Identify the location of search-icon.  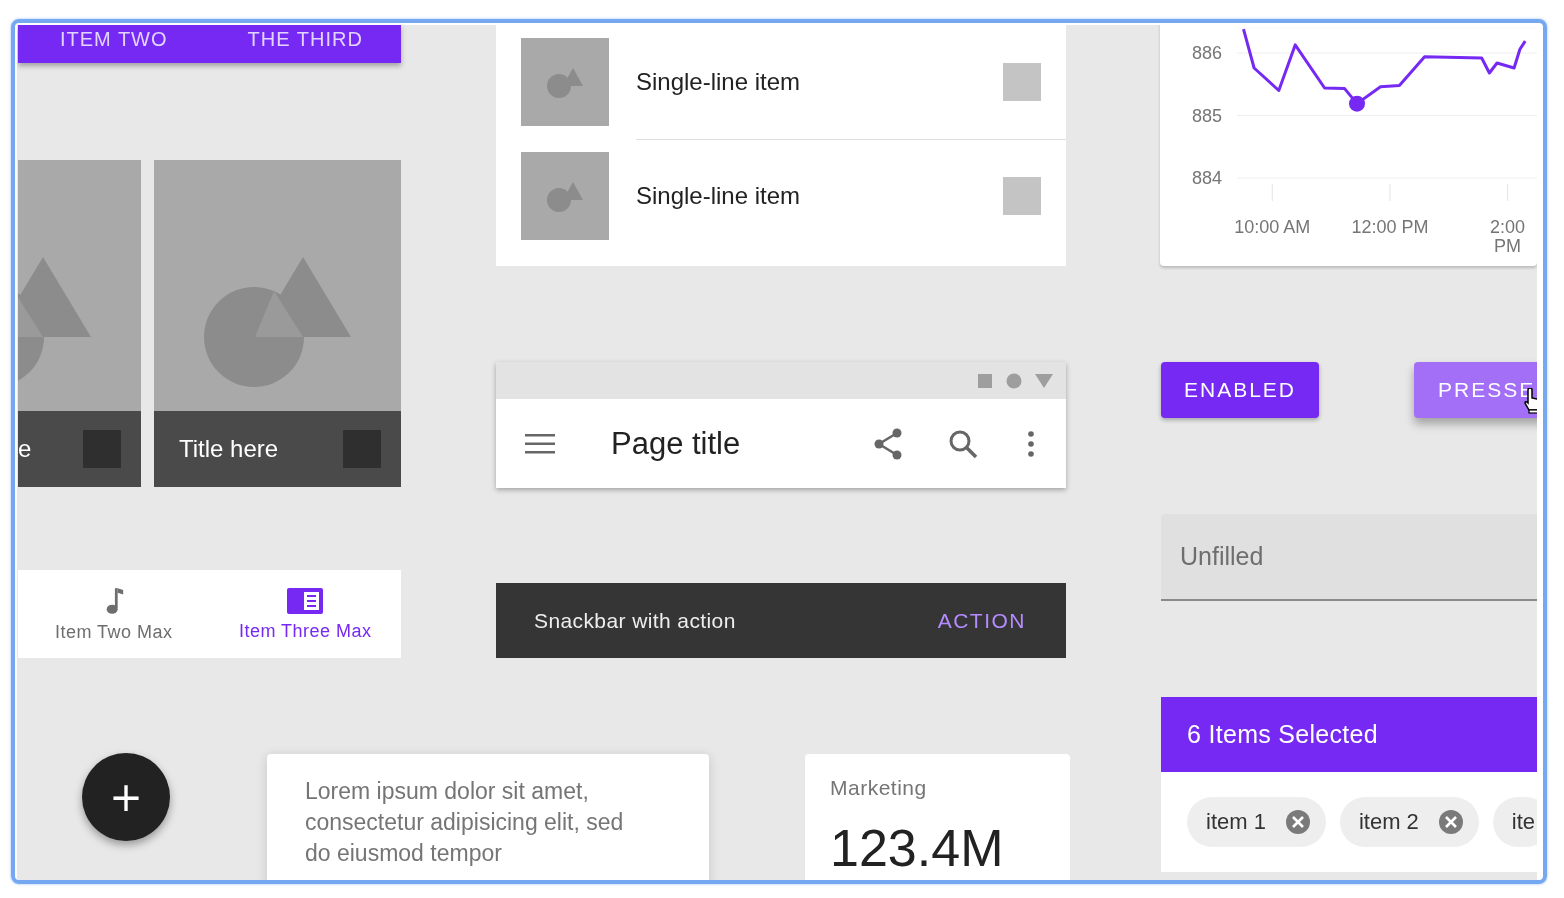
(963, 443).